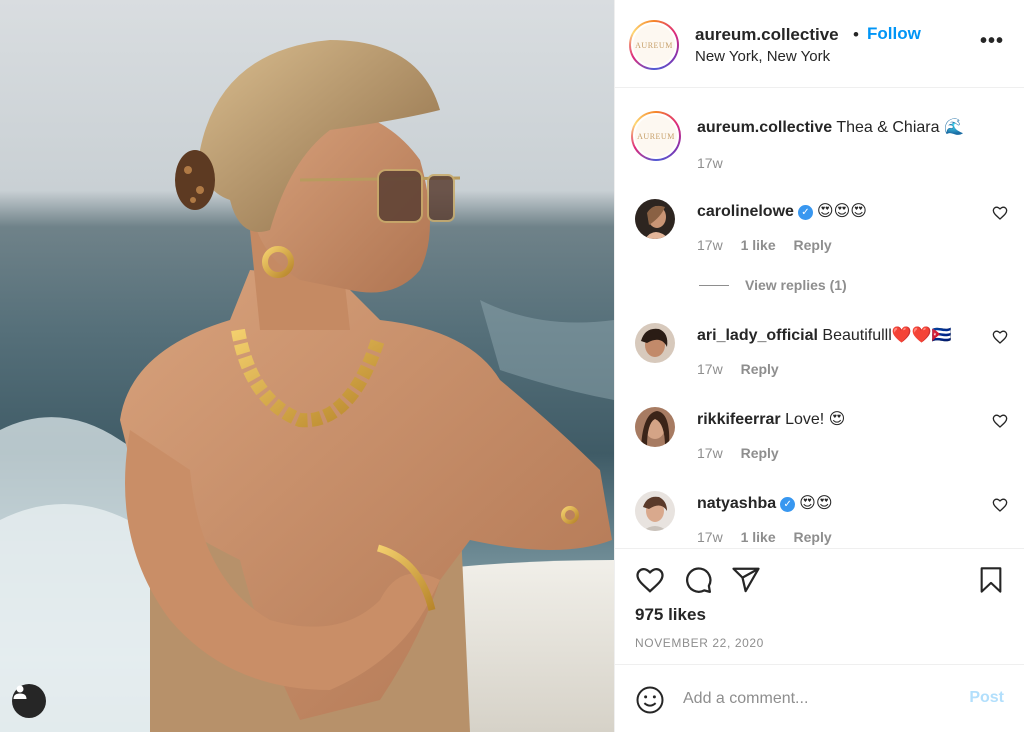 The width and height of the screenshot is (1024, 732). Describe the element at coordinates (816, 503) in the screenshot. I see `comment-text: 😍😍` at that location.